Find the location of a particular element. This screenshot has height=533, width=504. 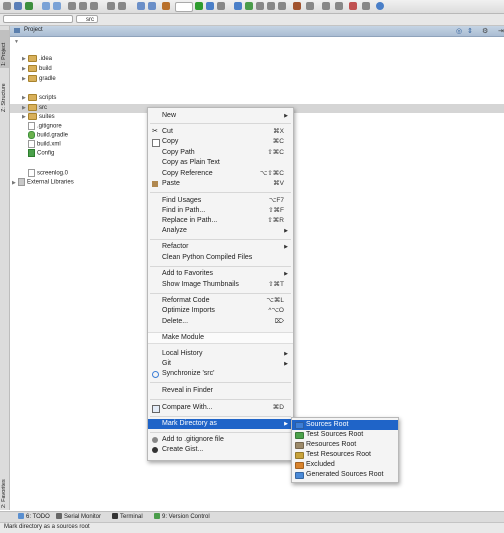

save-icon is located at coordinates (18, 6).